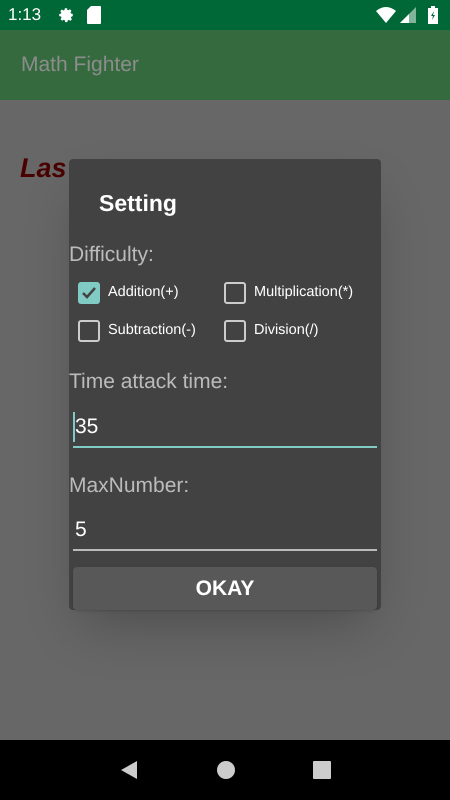 This screenshot has width=450, height=800. I want to click on field-label: Time attack time:, so click(148, 382).